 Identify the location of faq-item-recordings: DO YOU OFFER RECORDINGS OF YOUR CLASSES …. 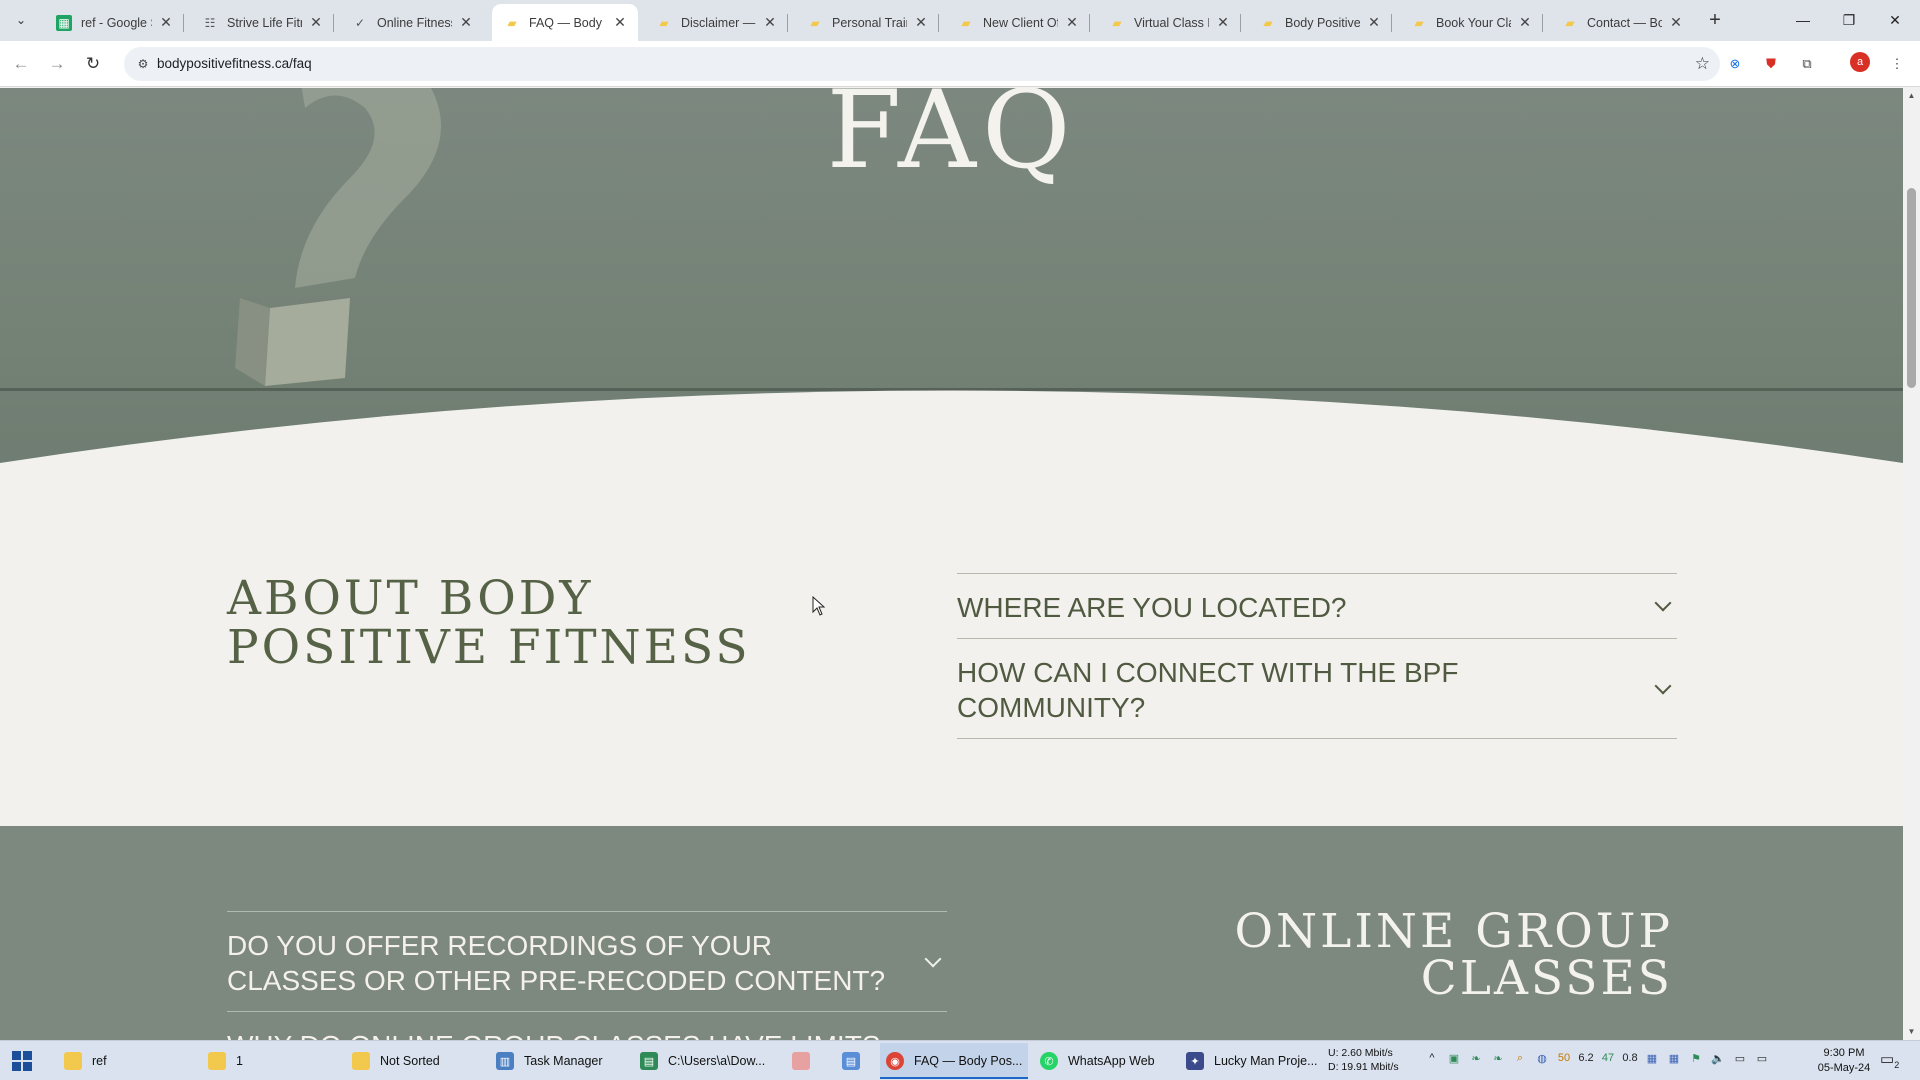
(587, 962).